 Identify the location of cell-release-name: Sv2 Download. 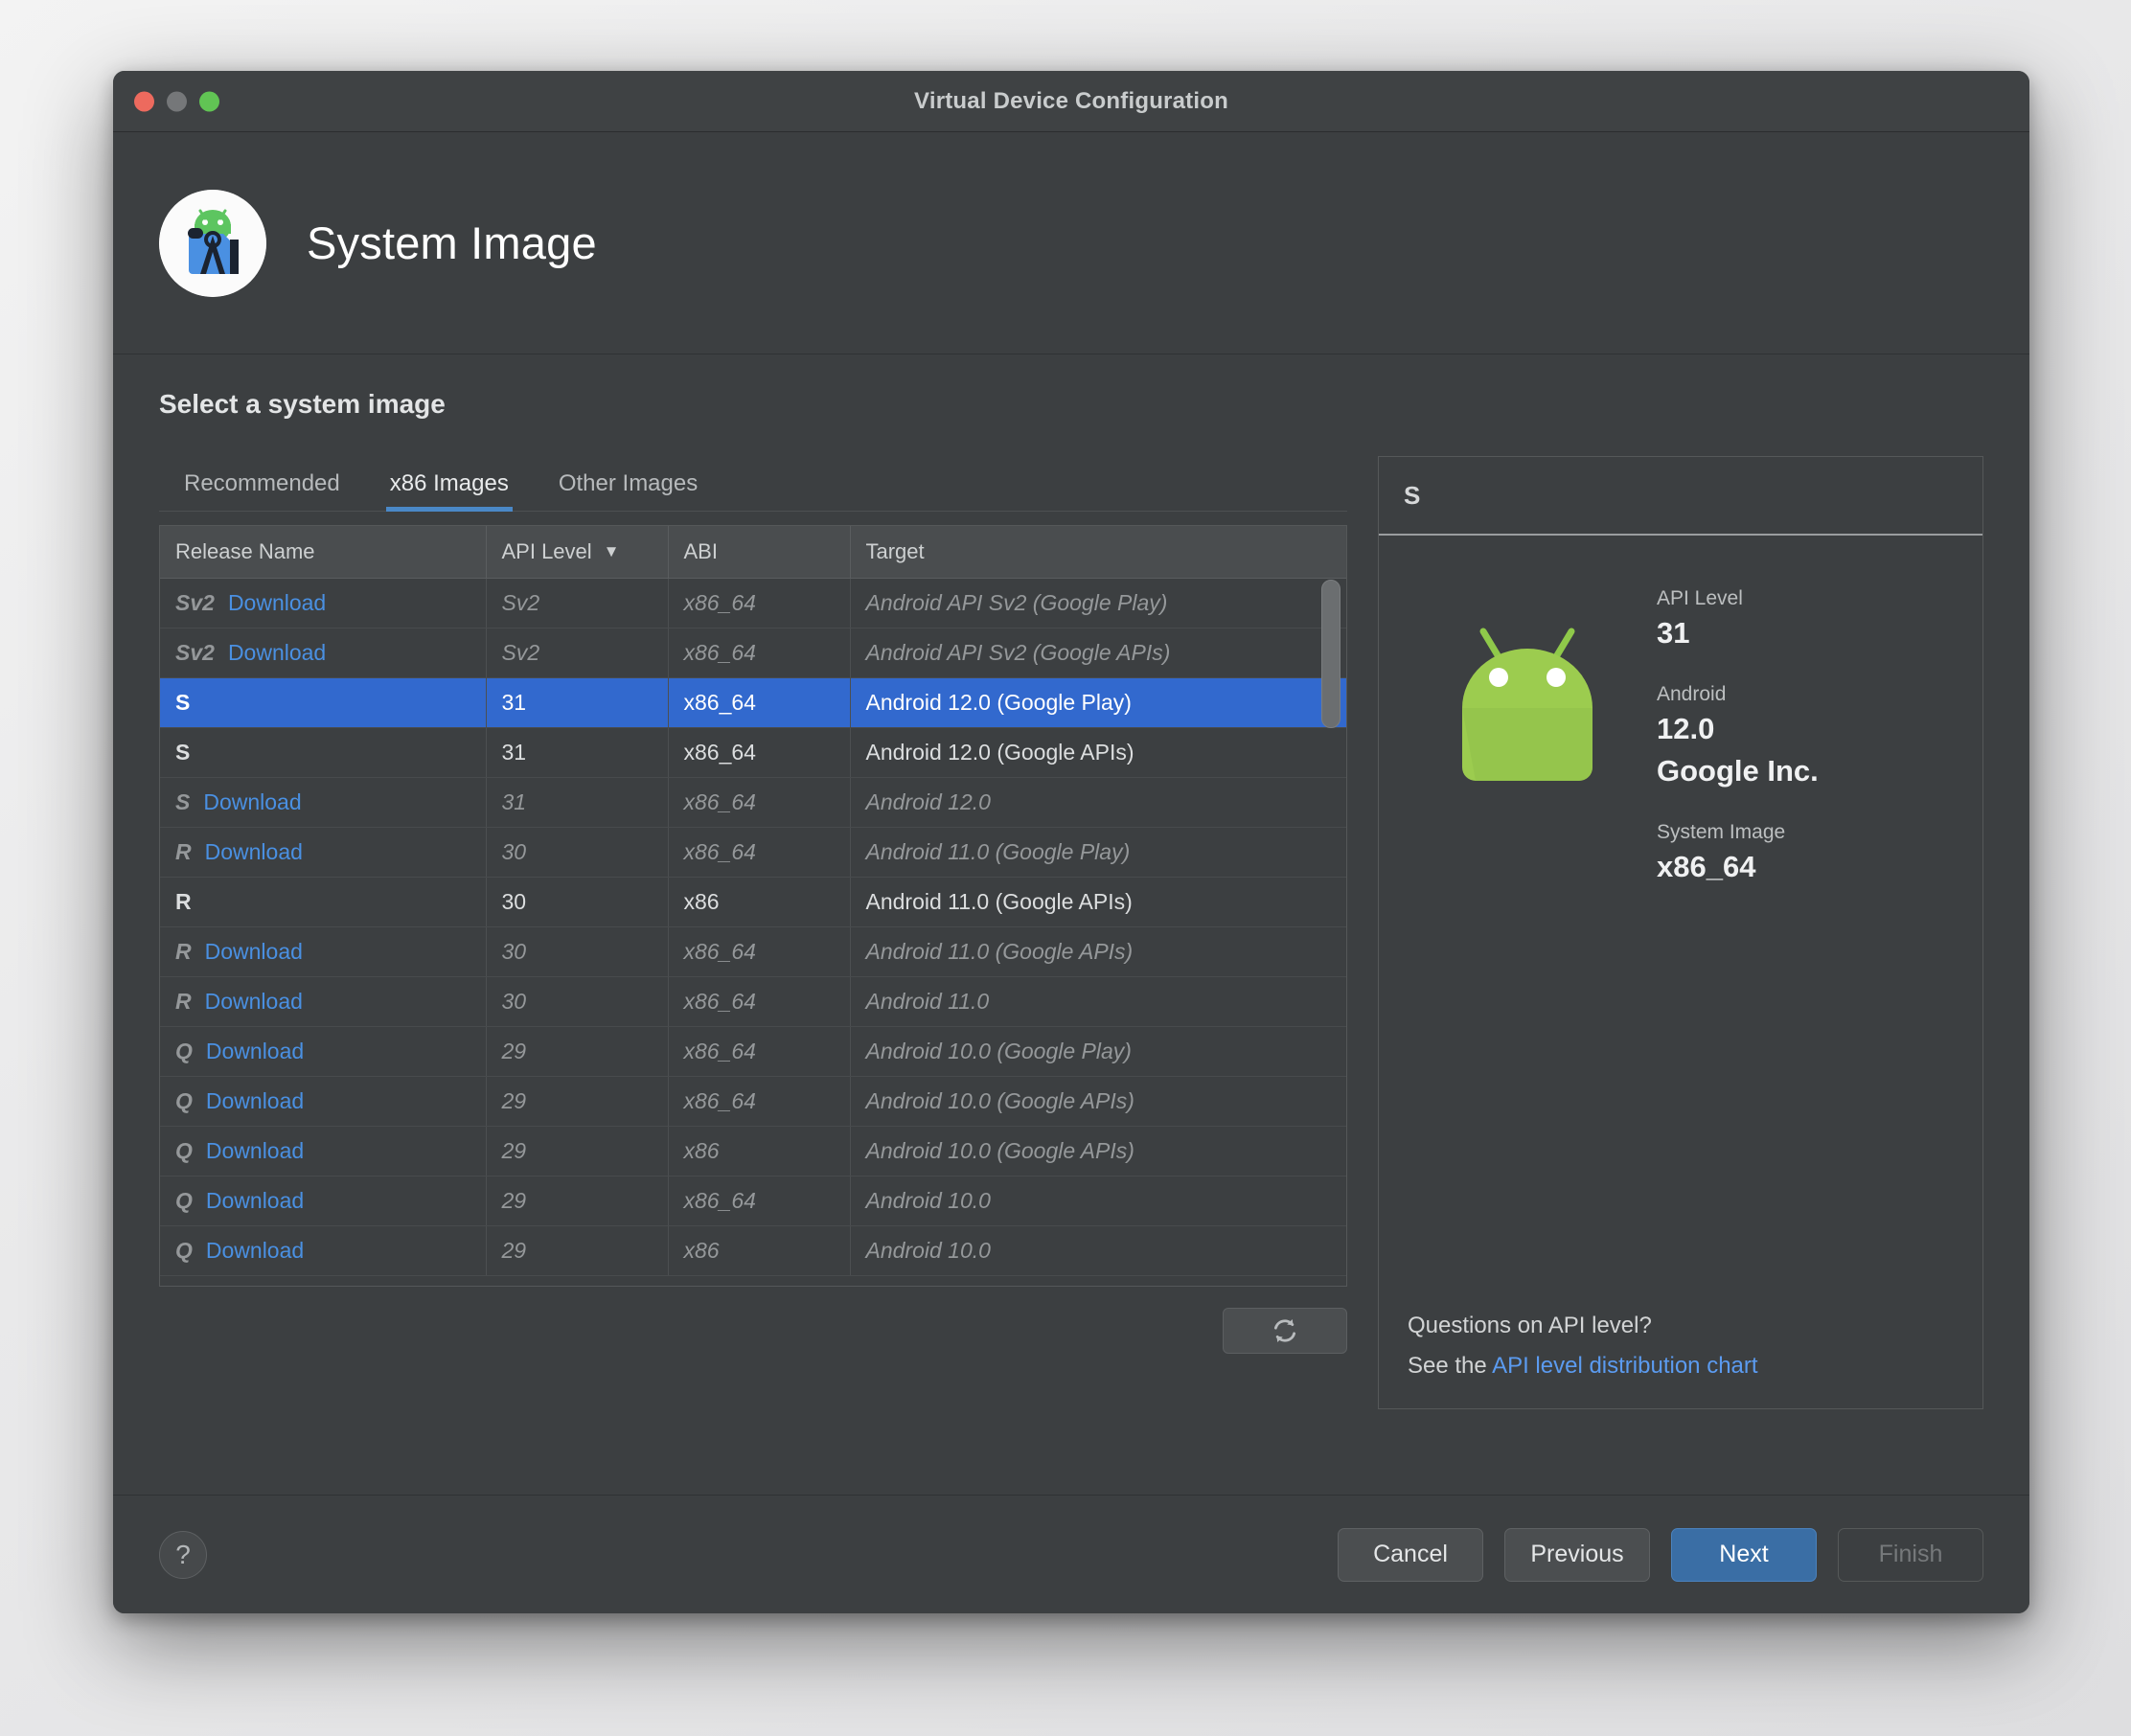
(323, 653).